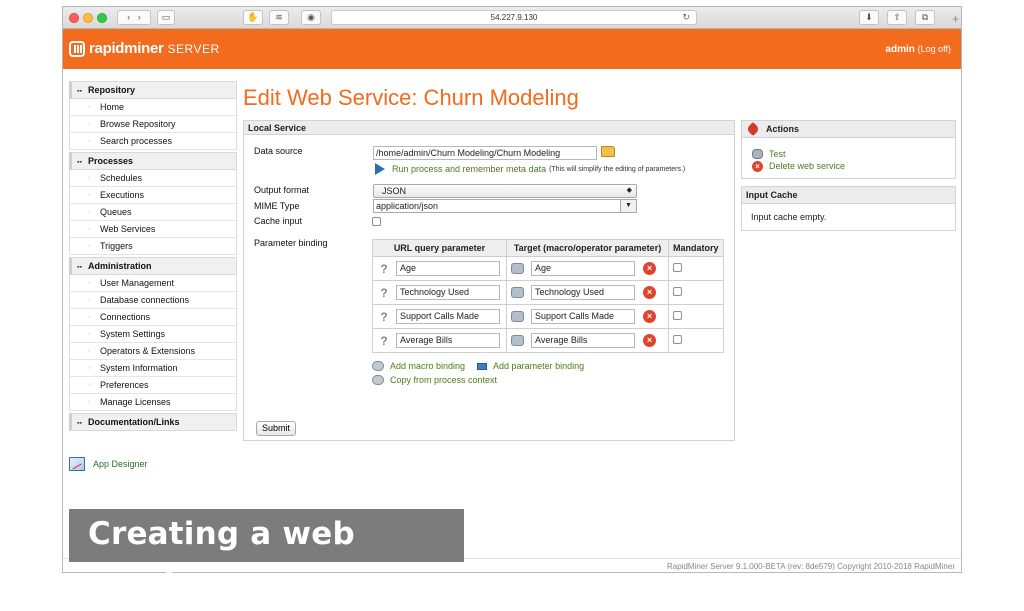 The width and height of the screenshot is (1024, 611). I want to click on query-param-input: Average Bills, so click(448, 340).